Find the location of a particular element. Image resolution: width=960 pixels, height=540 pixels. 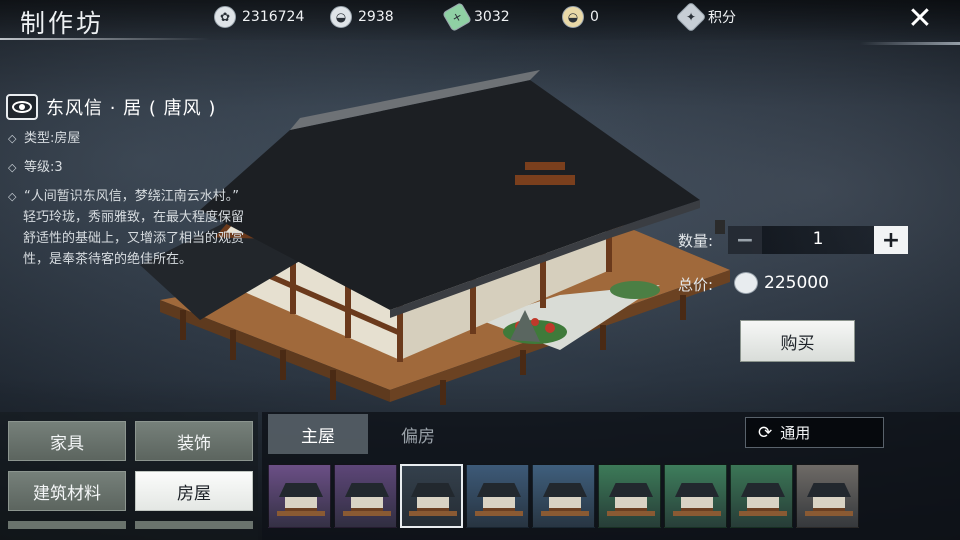

item-title-row: 东风信 · 居 ( 唐风 ) is located at coordinates (111, 107).